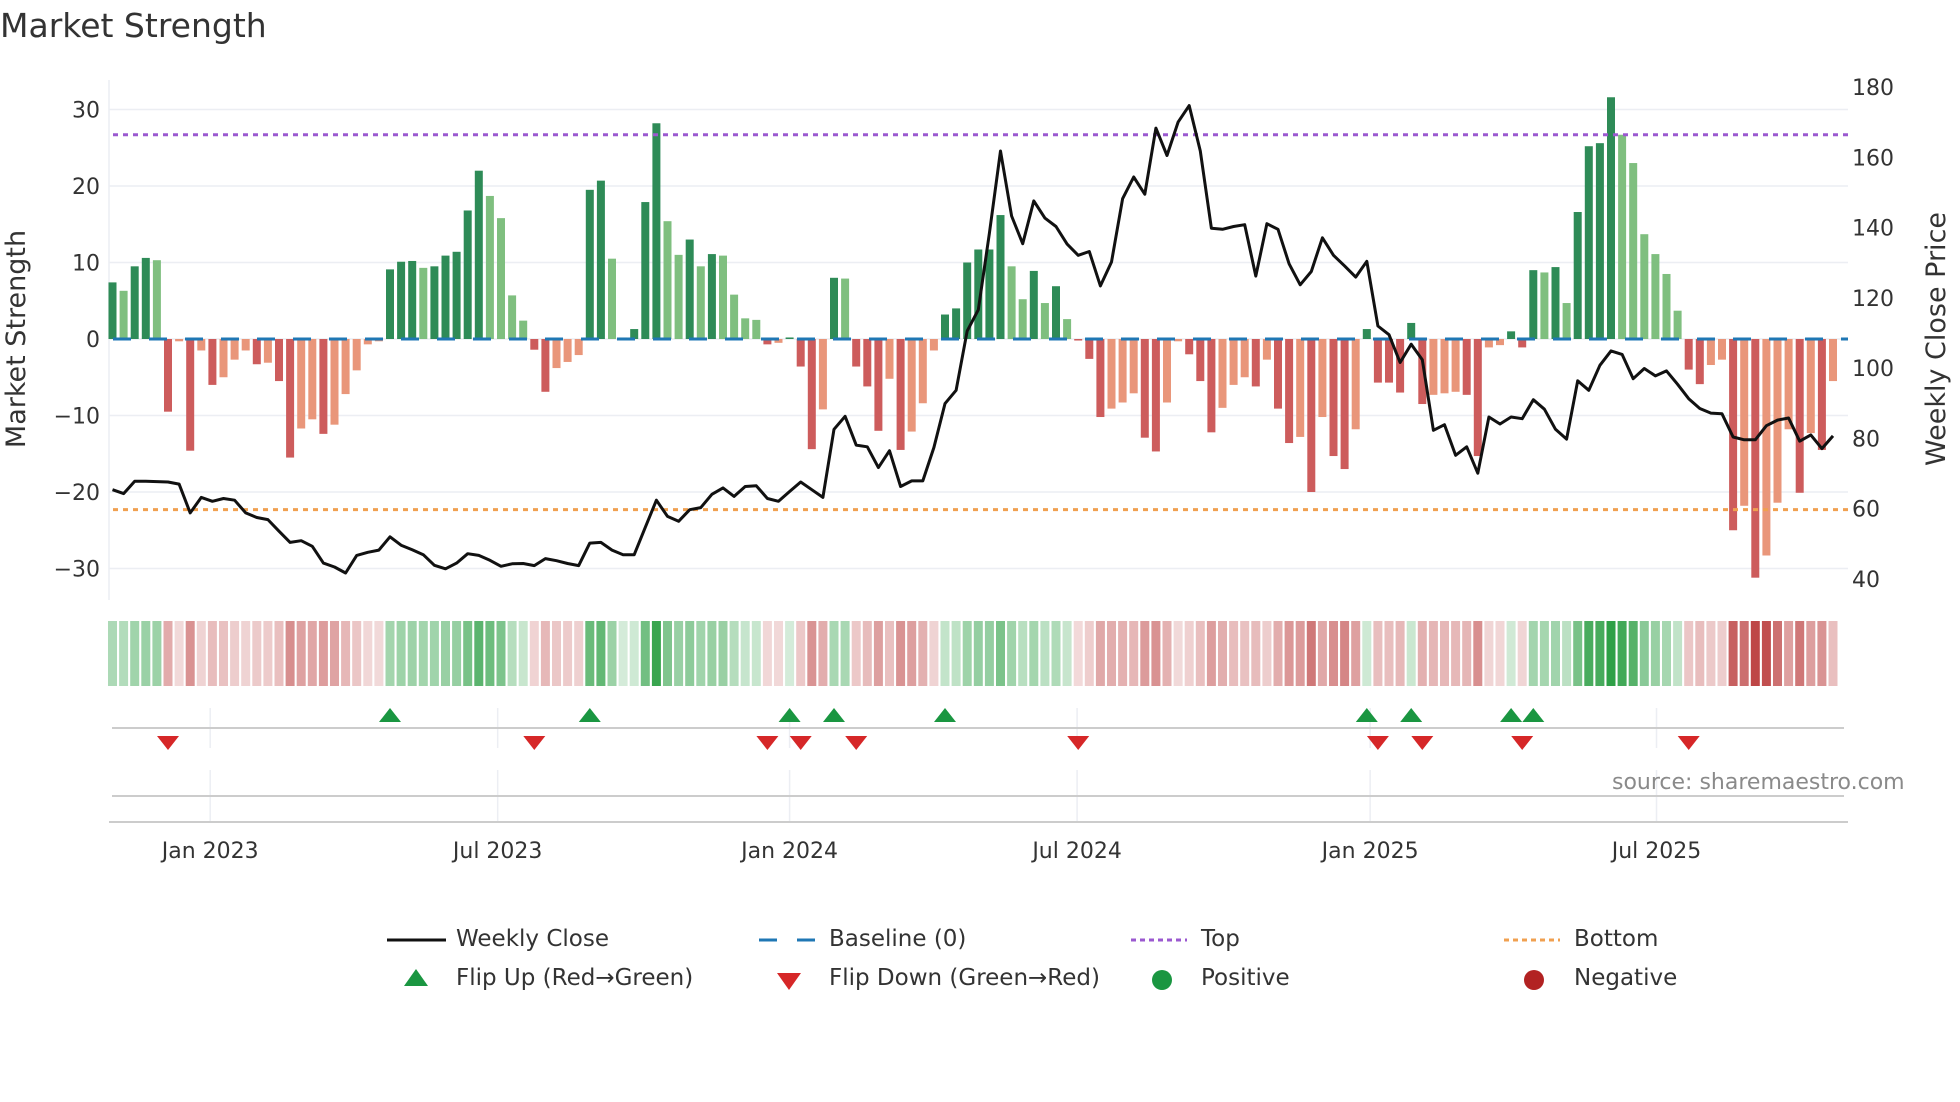 This screenshot has width=1960, height=1102. Describe the element at coordinates (209, 851) in the screenshot. I see `x-tick-label: Jan 2023` at that location.